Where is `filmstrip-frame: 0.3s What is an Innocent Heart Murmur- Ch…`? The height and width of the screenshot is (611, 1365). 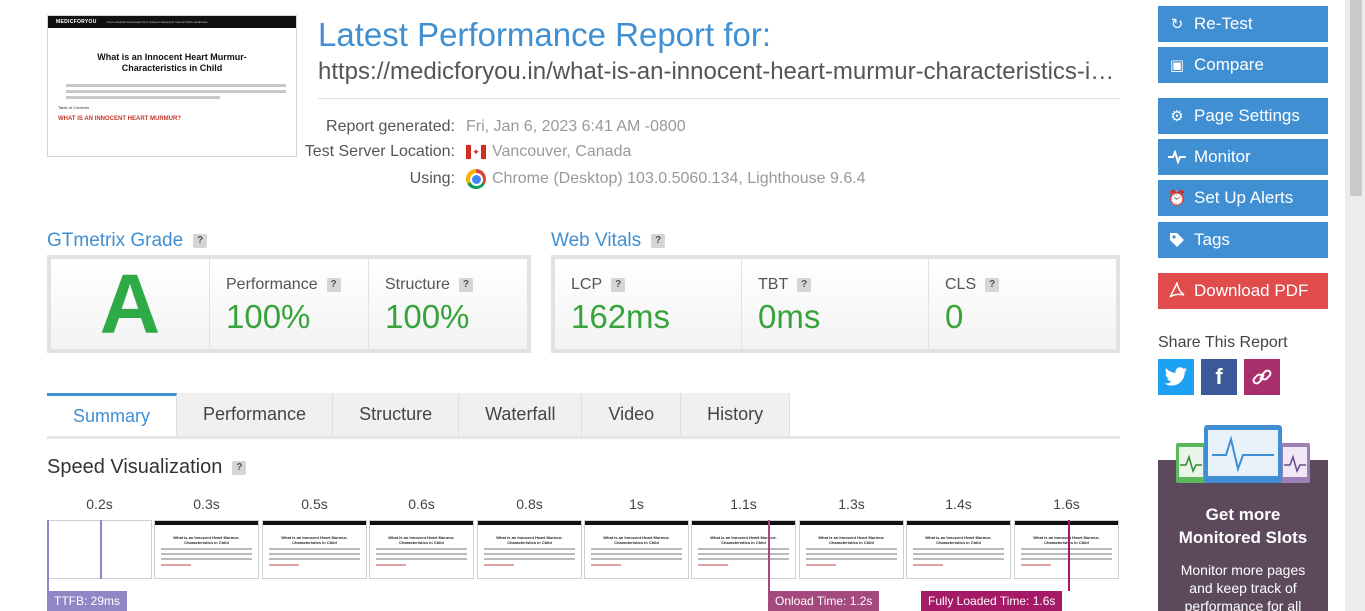
filmstrip-frame: 0.3s What is an Innocent Heart Murmur- Ch… is located at coordinates (206, 536).